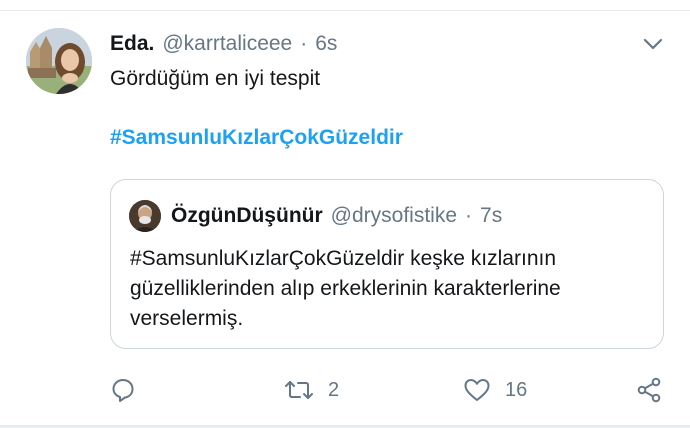 The image size is (690, 428). What do you see at coordinates (227, 44) in the screenshot?
I see `user-handle: @karrtaliceee` at bounding box center [227, 44].